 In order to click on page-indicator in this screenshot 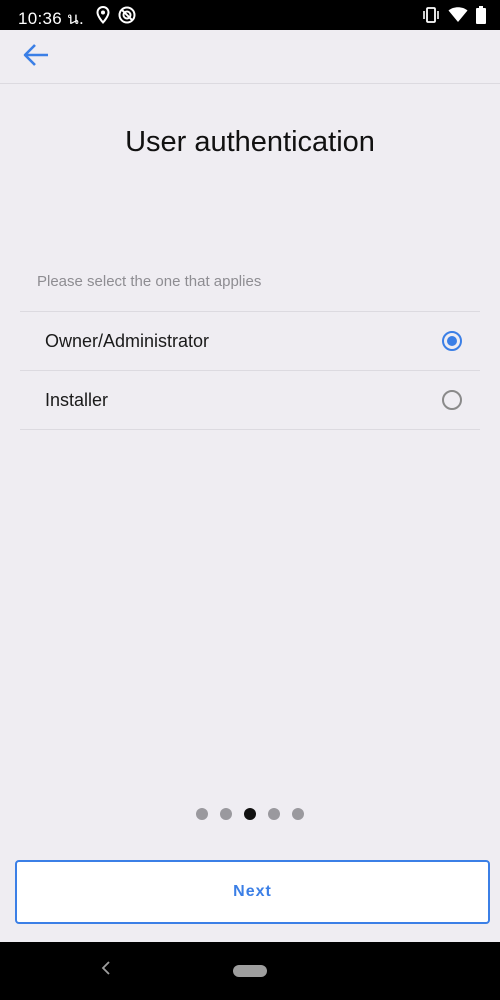, I will do `click(250, 814)`.